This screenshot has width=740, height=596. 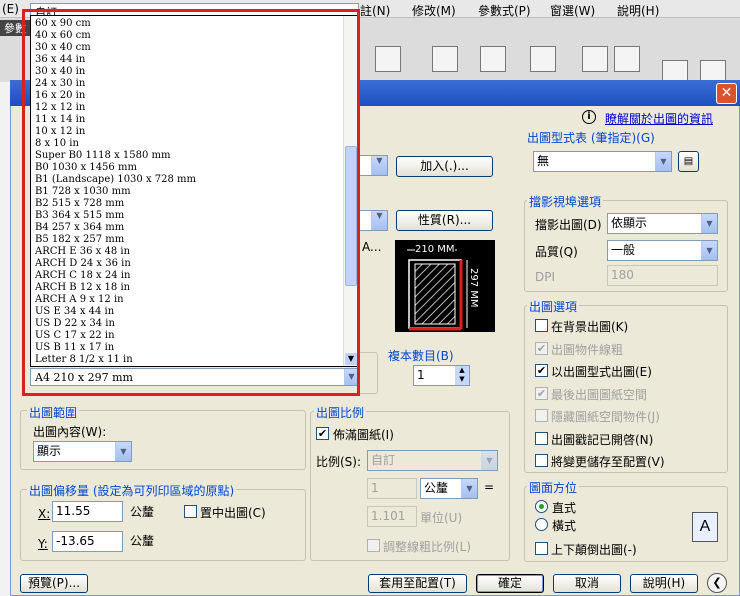 I want to click on plot-option-label: 最後出圖圖紙空間, so click(x=599, y=394).